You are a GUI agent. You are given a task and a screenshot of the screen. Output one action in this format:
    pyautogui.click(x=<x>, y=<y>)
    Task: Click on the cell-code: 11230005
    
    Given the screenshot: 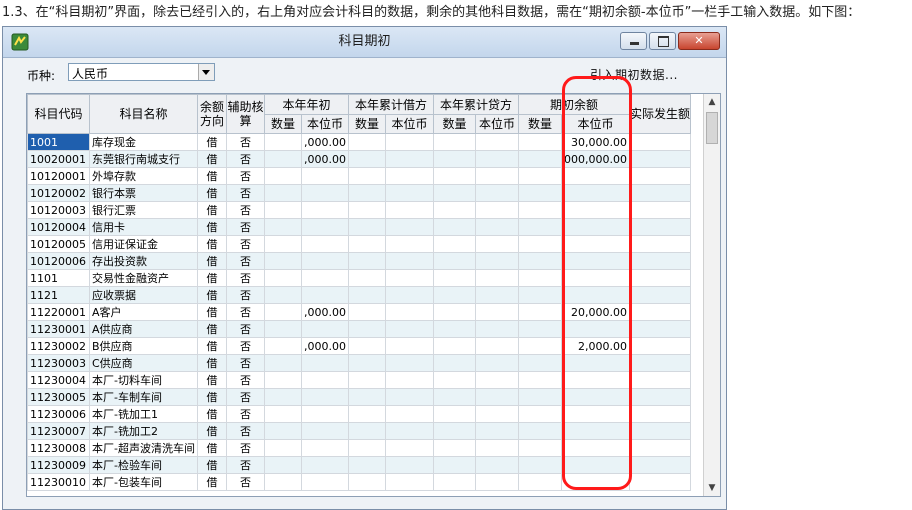 What is the action you would take?
    pyautogui.click(x=58, y=397)
    